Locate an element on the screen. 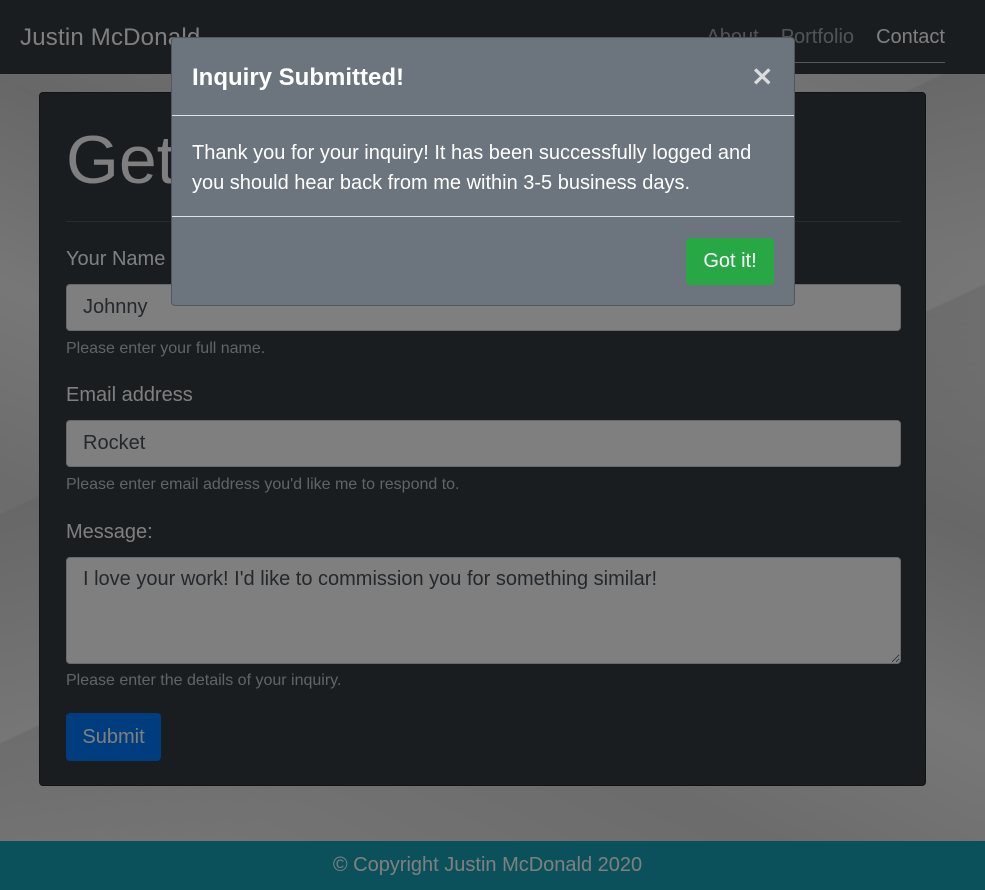 The width and height of the screenshot is (985, 890). close-icon: × is located at coordinates (762, 76).